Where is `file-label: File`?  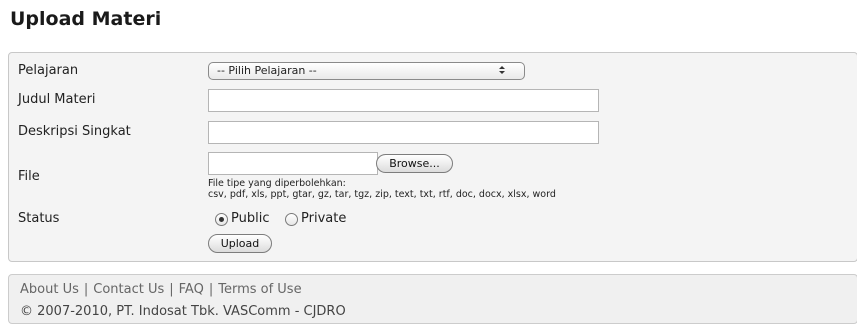 file-label: File is located at coordinates (29, 176).